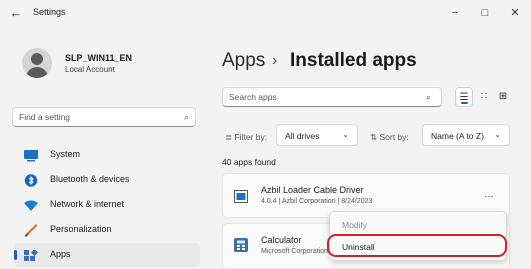 The height and width of the screenshot is (269, 531). I want to click on filter-label: ≣ Filter by:, so click(246, 137).